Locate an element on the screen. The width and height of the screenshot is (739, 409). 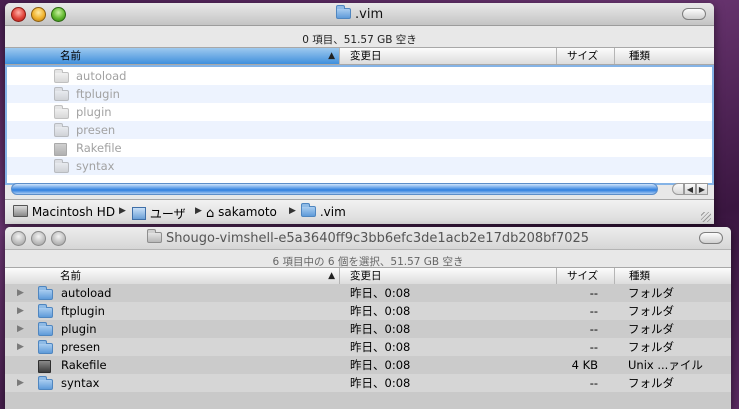
table-row: ▶ autoload 昨日、0:08 -- フォルダ is located at coordinates (368, 293).